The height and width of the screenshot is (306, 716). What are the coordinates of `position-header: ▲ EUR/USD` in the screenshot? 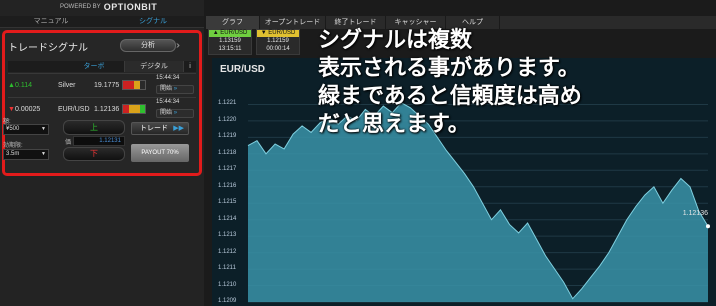 It's located at (230, 33).